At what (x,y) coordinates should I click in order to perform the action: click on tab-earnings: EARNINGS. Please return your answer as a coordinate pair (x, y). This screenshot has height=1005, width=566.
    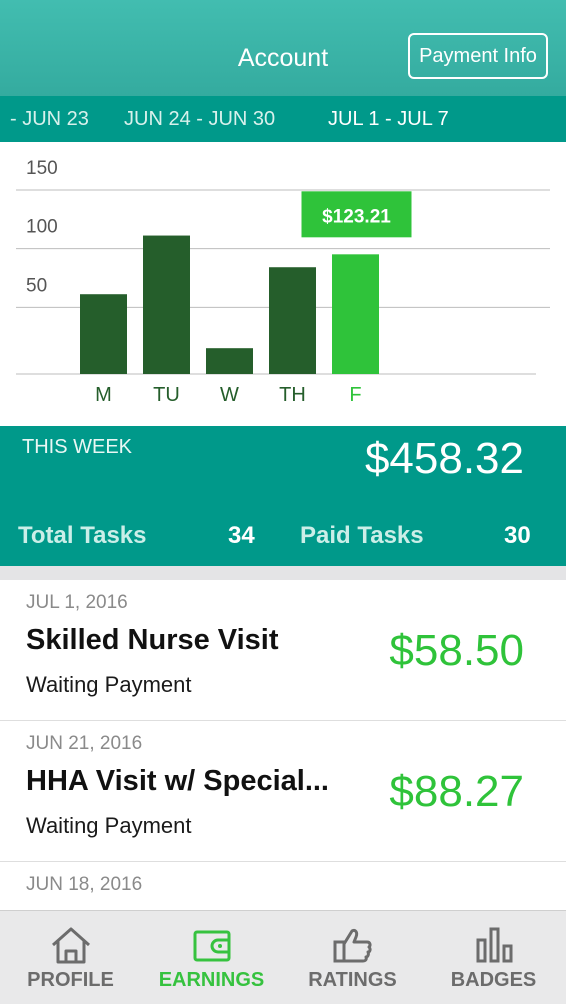
    Looking at the image, I should click on (211, 958).